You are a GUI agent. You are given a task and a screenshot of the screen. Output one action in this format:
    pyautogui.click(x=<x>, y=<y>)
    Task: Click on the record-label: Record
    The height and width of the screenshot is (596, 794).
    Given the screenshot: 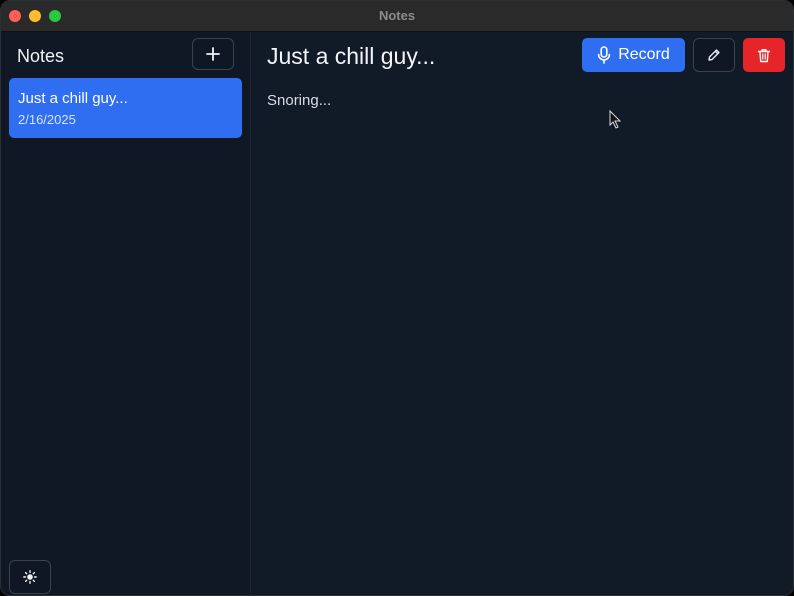 What is the action you would take?
    pyautogui.click(x=644, y=54)
    